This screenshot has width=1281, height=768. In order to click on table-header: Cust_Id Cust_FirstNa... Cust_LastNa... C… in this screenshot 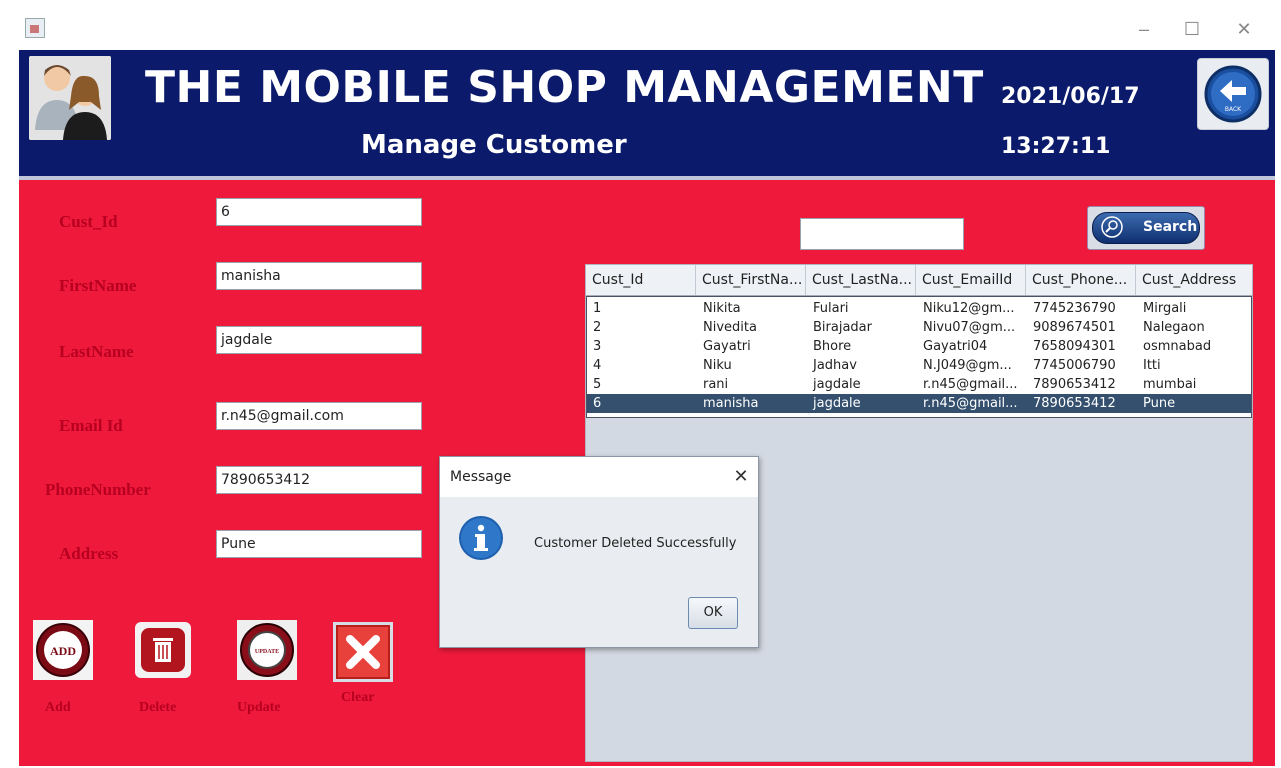, I will do `click(919, 280)`.